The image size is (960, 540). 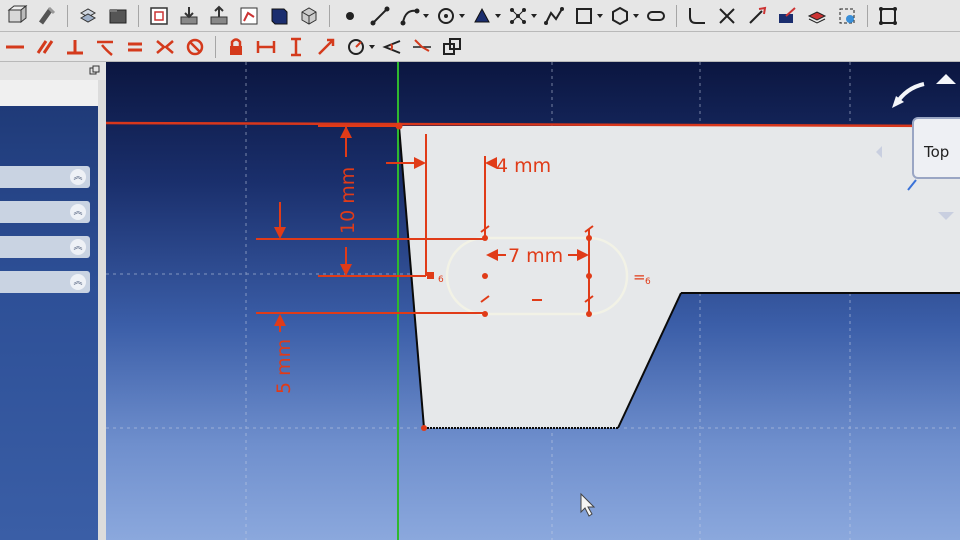 I want to click on arc-icon, so click(x=410, y=16).